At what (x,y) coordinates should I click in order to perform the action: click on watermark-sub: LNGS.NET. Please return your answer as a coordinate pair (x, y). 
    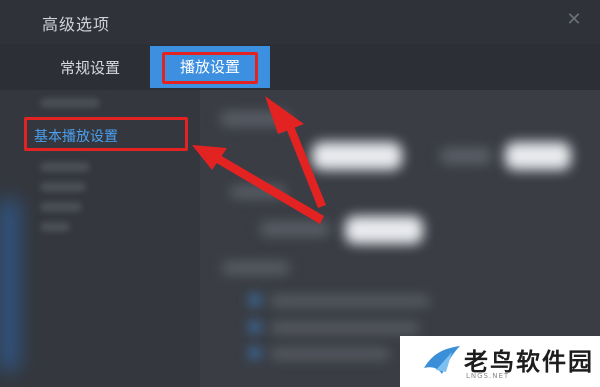
    Looking at the image, I should click on (488, 376).